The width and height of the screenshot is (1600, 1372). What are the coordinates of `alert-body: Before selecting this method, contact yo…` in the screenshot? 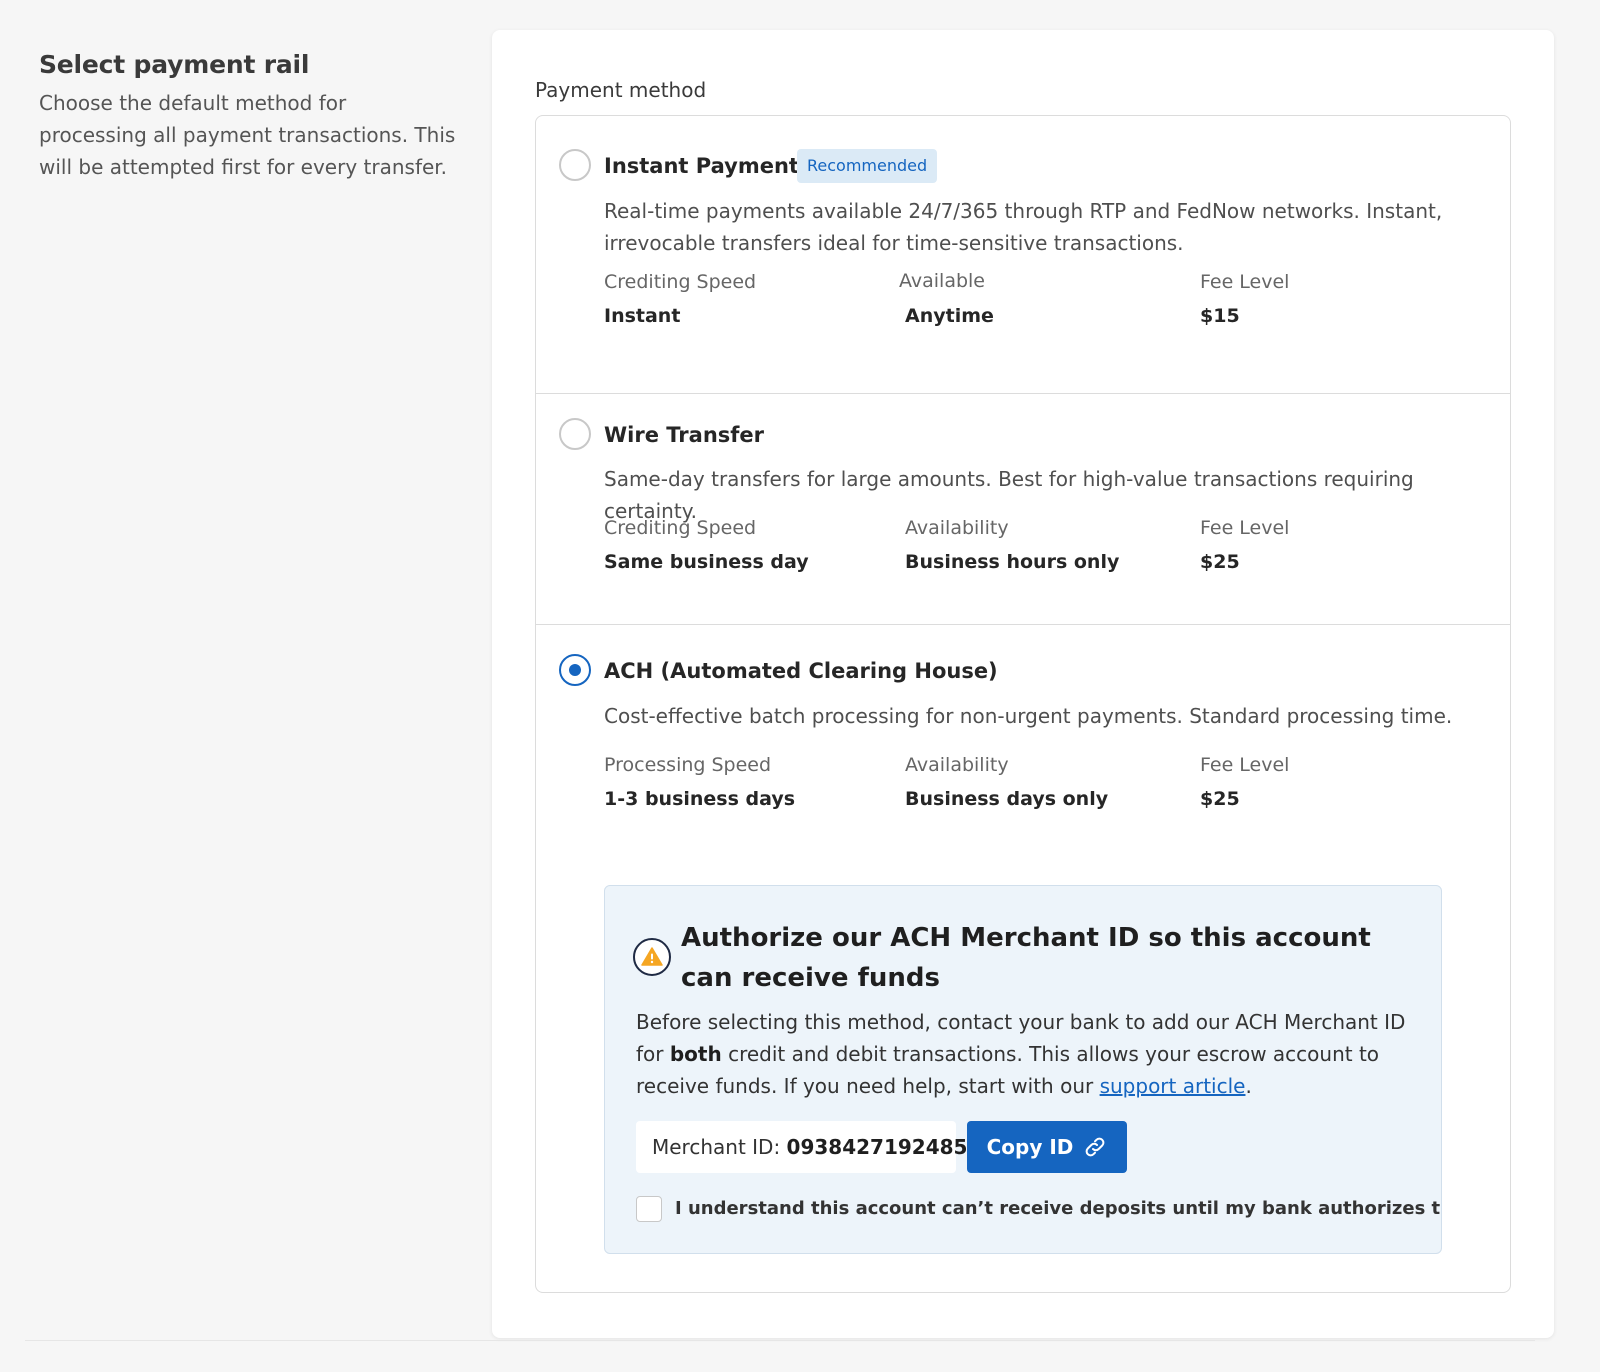 It's located at (1026, 1054).